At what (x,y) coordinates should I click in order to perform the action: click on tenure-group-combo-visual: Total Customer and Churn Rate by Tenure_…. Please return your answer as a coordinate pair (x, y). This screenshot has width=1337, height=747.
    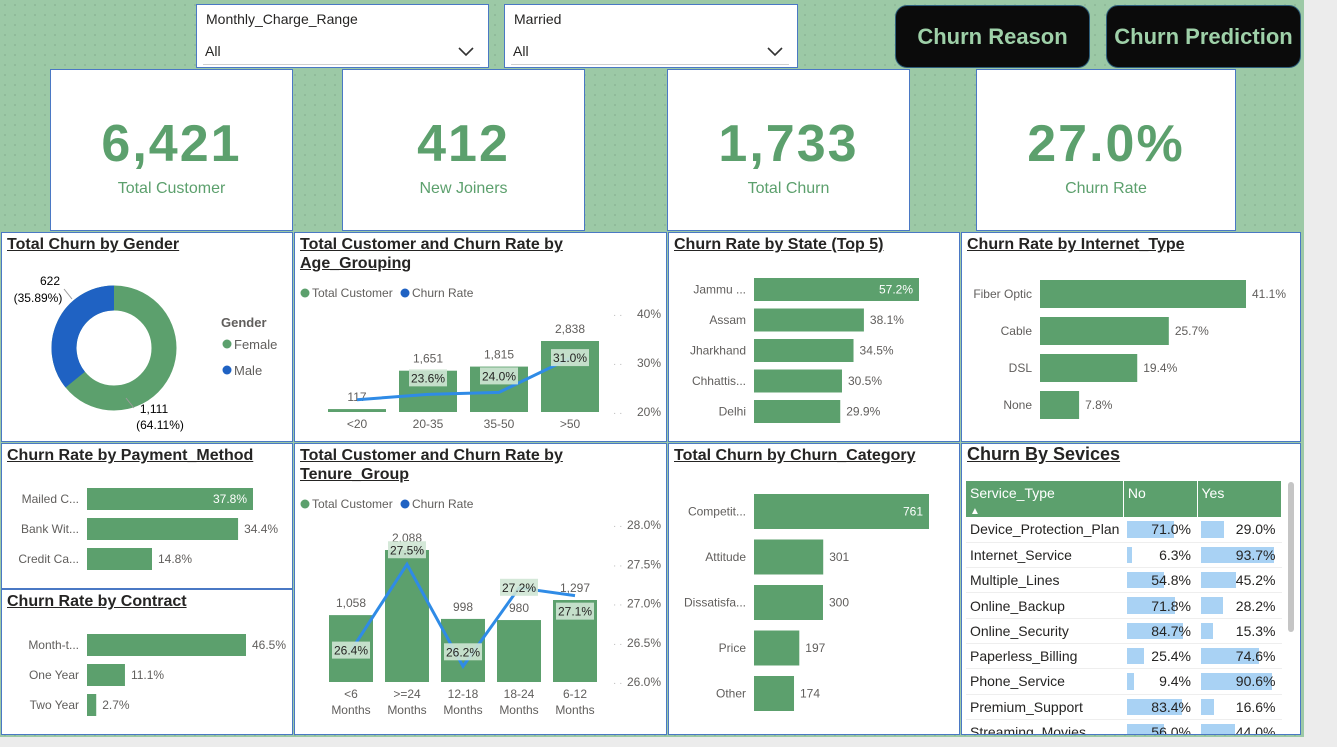
    Looking at the image, I should click on (480, 589).